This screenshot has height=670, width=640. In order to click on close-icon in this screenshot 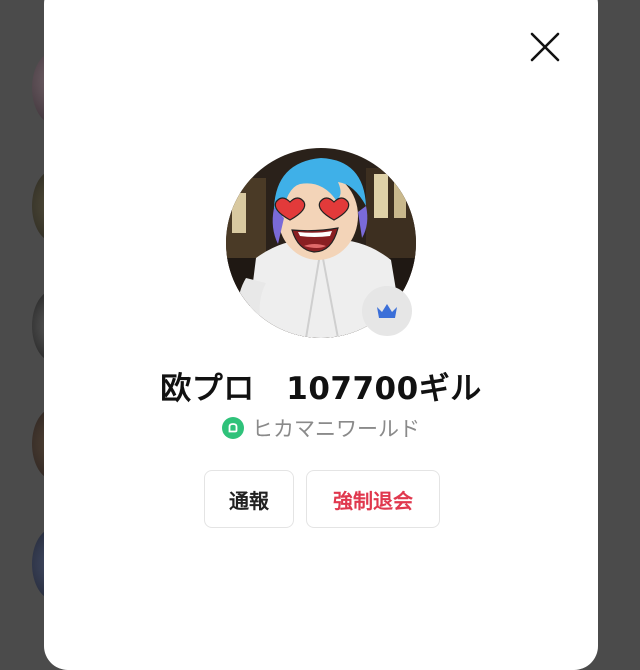, I will do `click(545, 47)`.